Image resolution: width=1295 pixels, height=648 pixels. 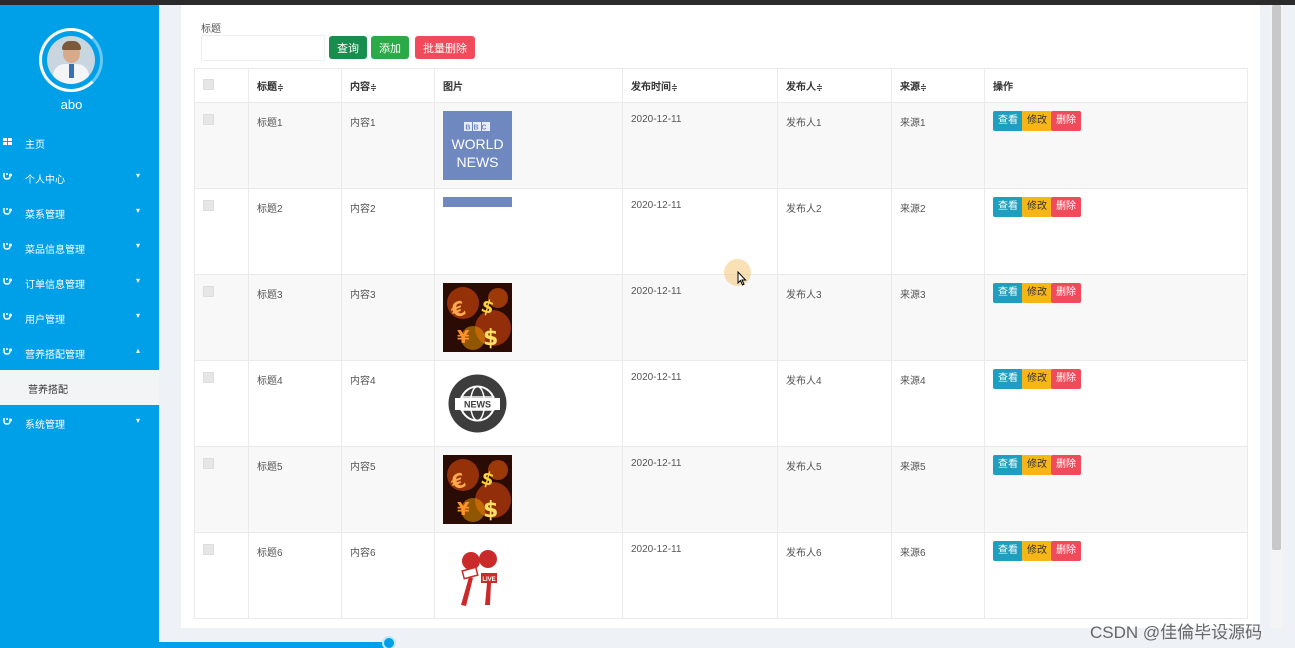 I want to click on sidebar-item-label: 系统管理, so click(x=45, y=425).